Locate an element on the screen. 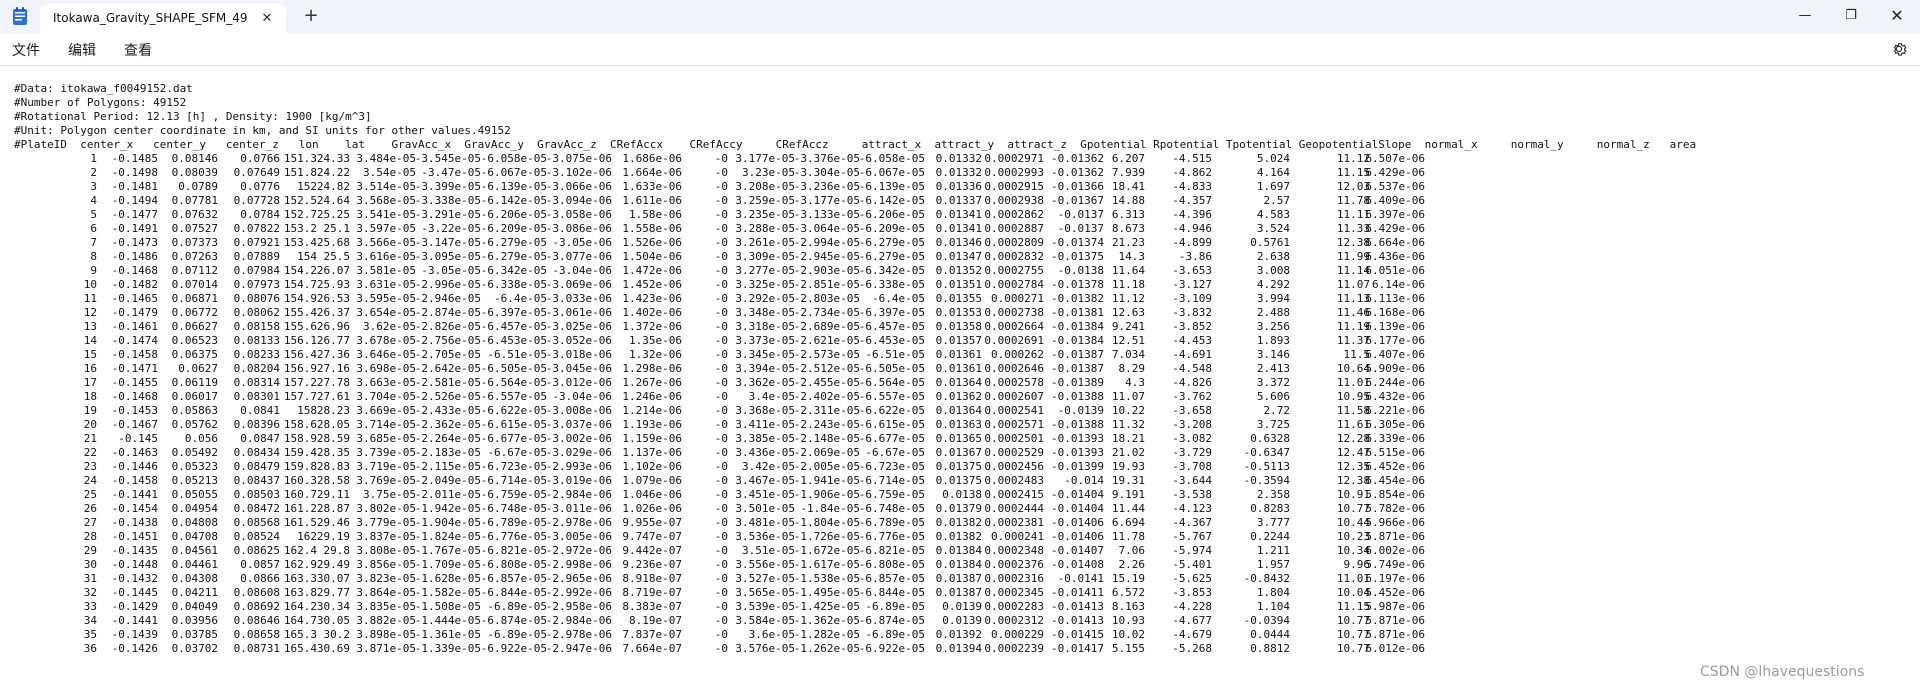  table-cell: -3.04e-06 is located at coordinates (582, 396).